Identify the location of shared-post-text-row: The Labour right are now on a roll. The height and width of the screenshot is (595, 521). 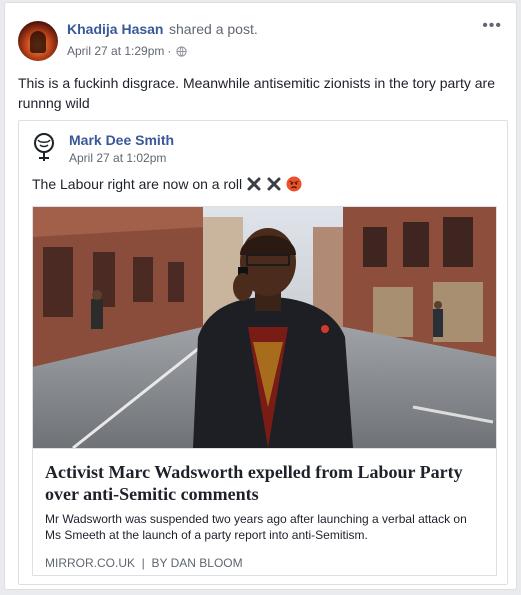
(167, 184).